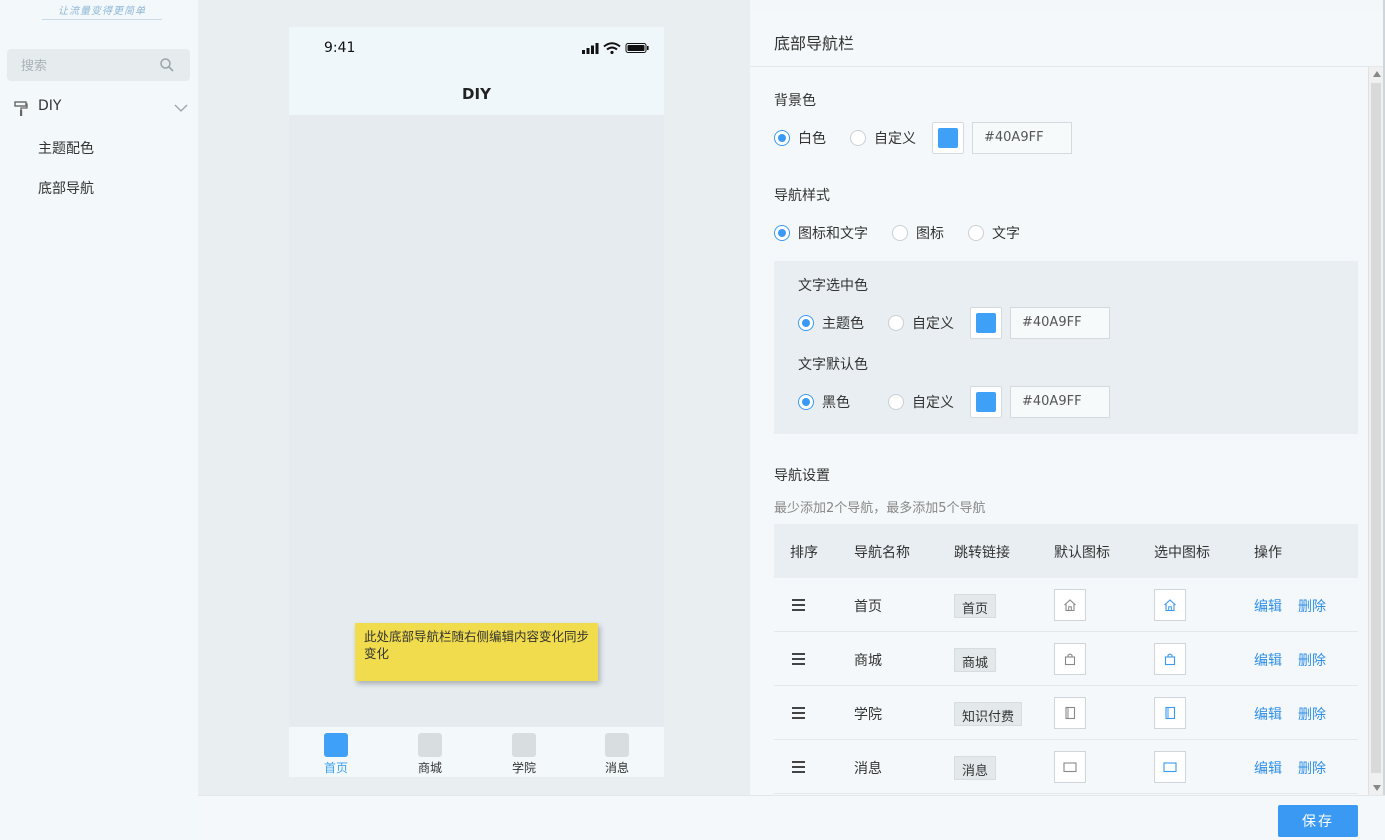 This screenshot has height=840, width=1385. What do you see at coordinates (66, 188) in the screenshot?
I see `sidebar-item-bottom-nav: 底部导航` at bounding box center [66, 188].